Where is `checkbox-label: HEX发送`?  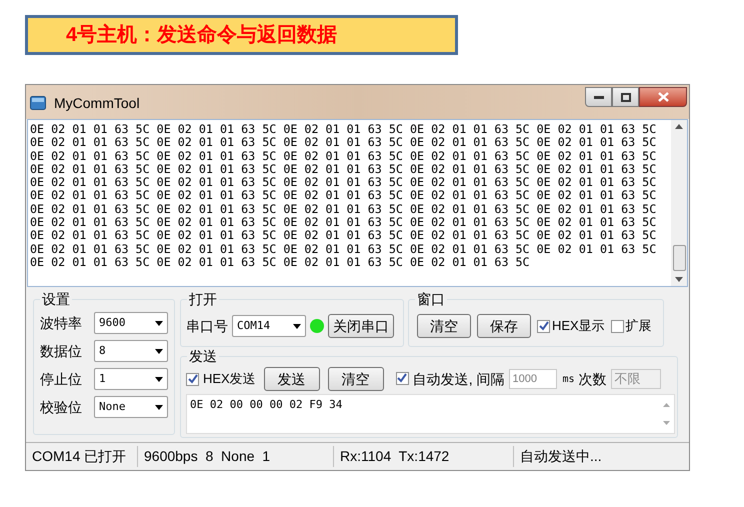
checkbox-label: HEX发送 is located at coordinates (229, 379).